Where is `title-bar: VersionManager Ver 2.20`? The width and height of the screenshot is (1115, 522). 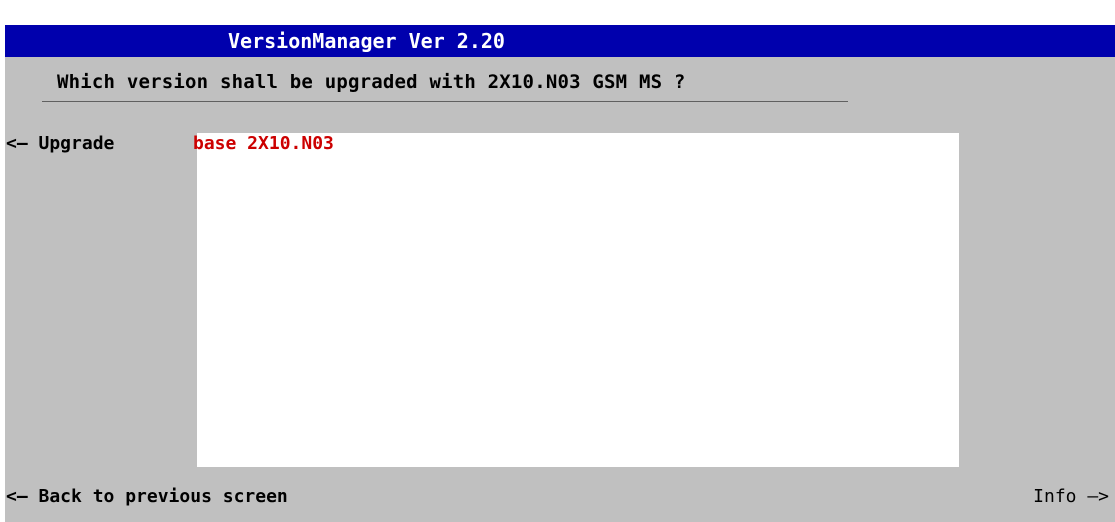 title-bar: VersionManager Ver 2.20 is located at coordinates (560, 41).